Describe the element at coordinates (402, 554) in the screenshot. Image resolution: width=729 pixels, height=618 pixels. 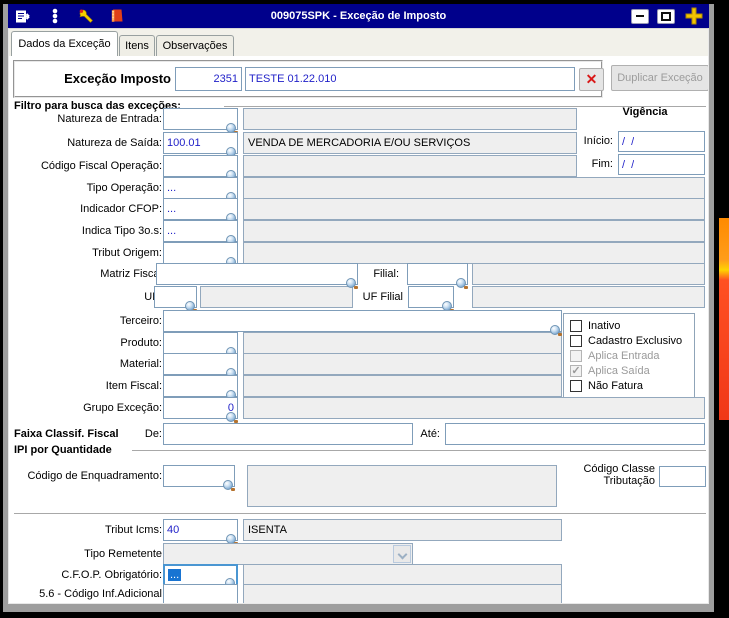
I see `dropdown-arrow-icon` at that location.